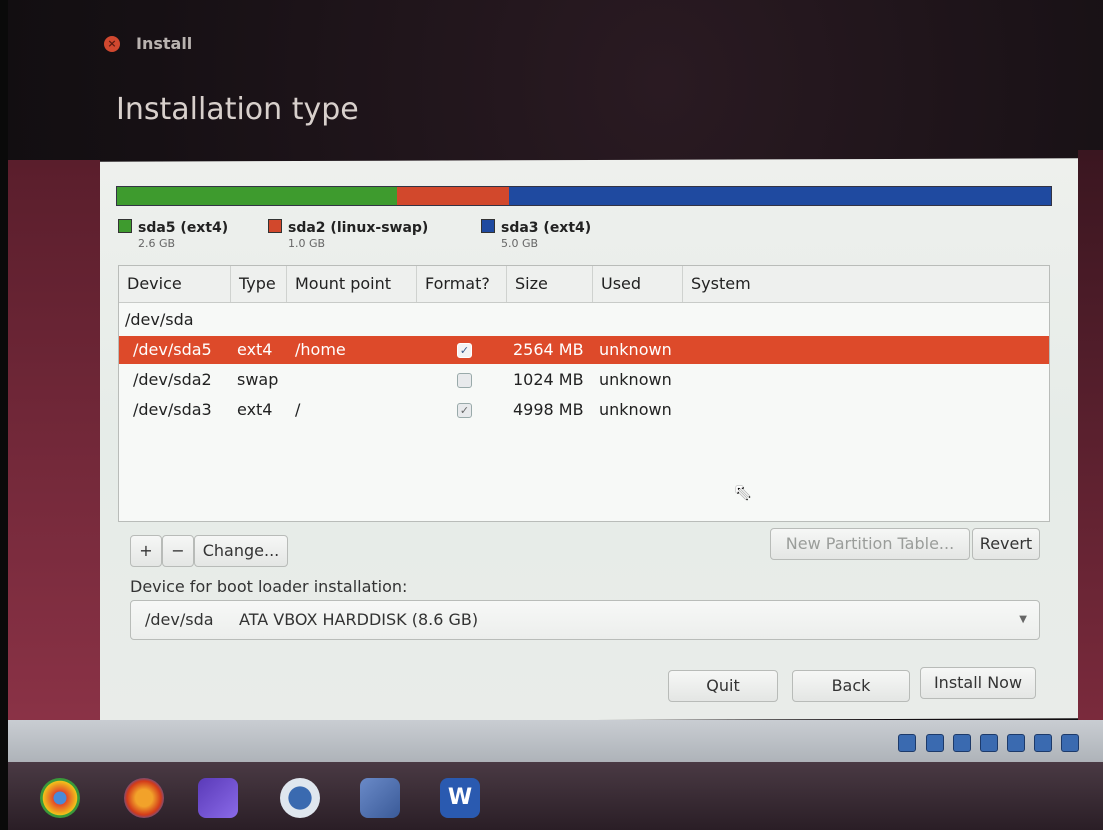 This screenshot has width=1103, height=830. I want to click on column-header-system: System, so click(866, 284).